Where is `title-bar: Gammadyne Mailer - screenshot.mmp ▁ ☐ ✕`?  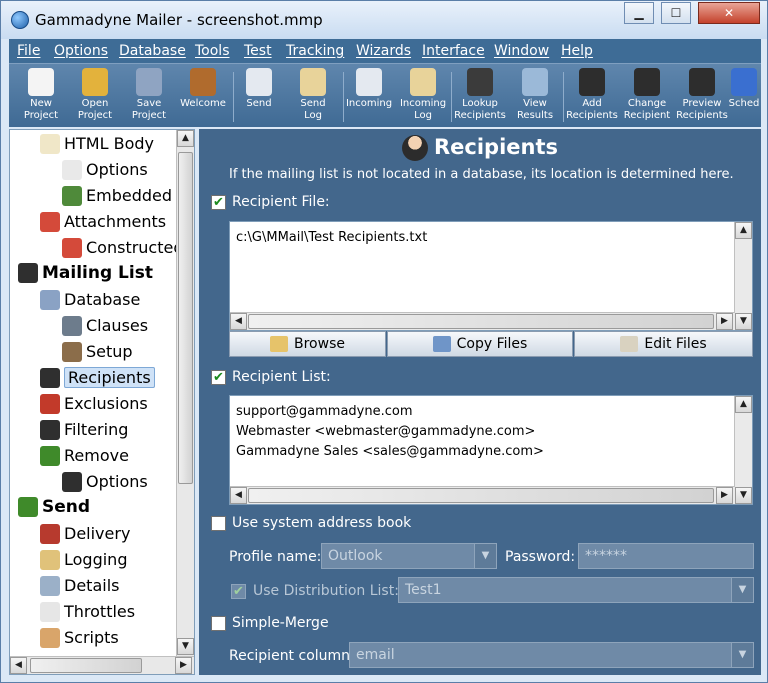 title-bar: Gammadyne Mailer - screenshot.mmp ▁ ☐ ✕ is located at coordinates (384, 20).